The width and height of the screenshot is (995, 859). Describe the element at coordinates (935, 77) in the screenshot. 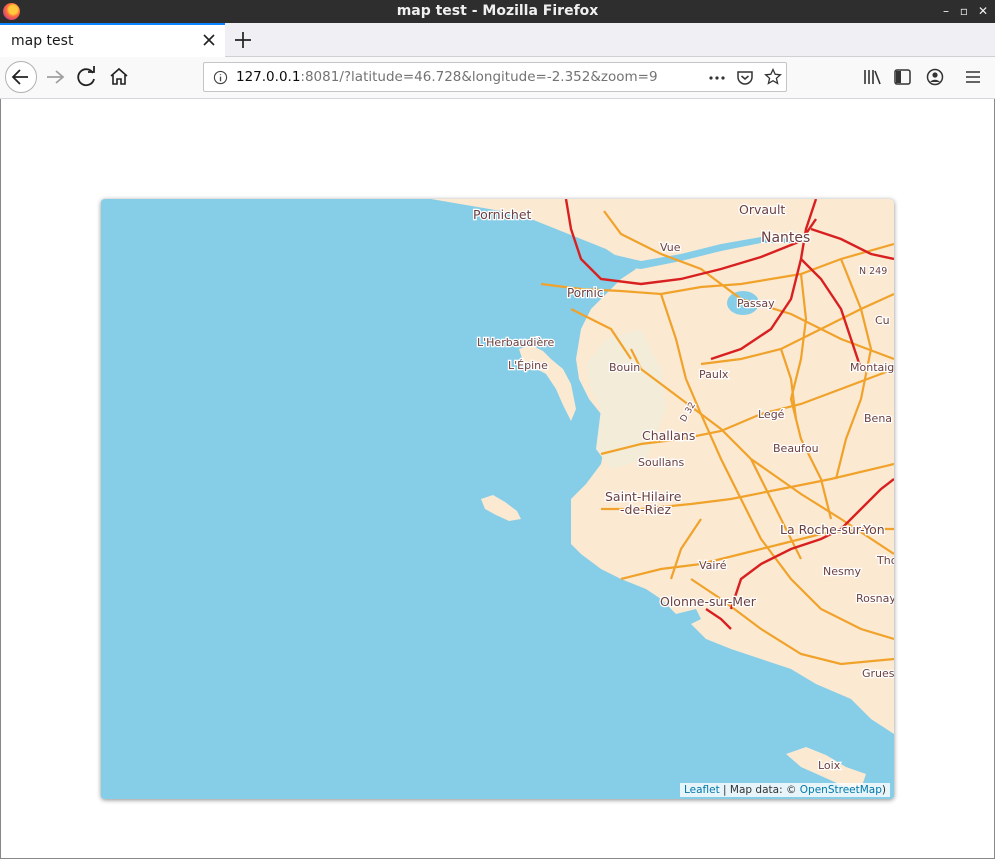

I see `account-icon` at that location.